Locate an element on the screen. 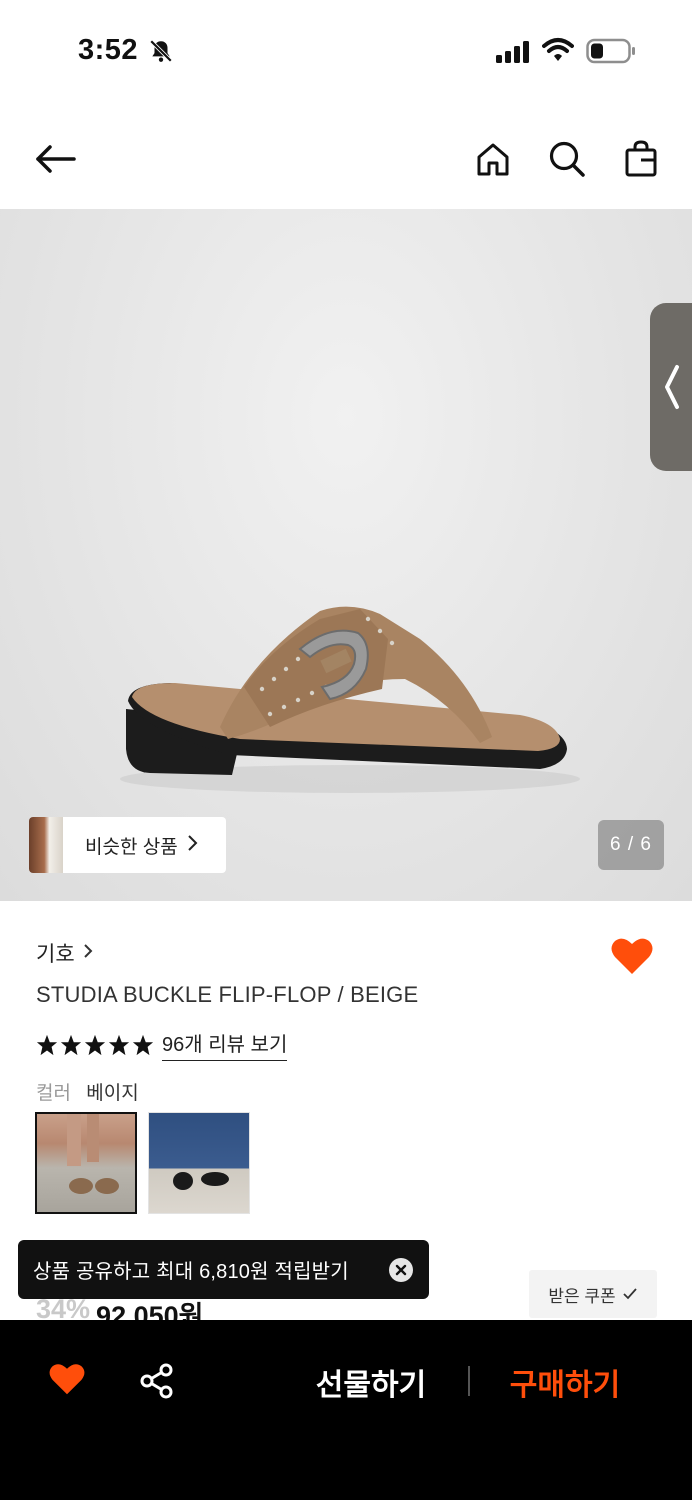 This screenshot has height=1500, width=692. status-bar: 3:52 is located at coordinates (346, 50).